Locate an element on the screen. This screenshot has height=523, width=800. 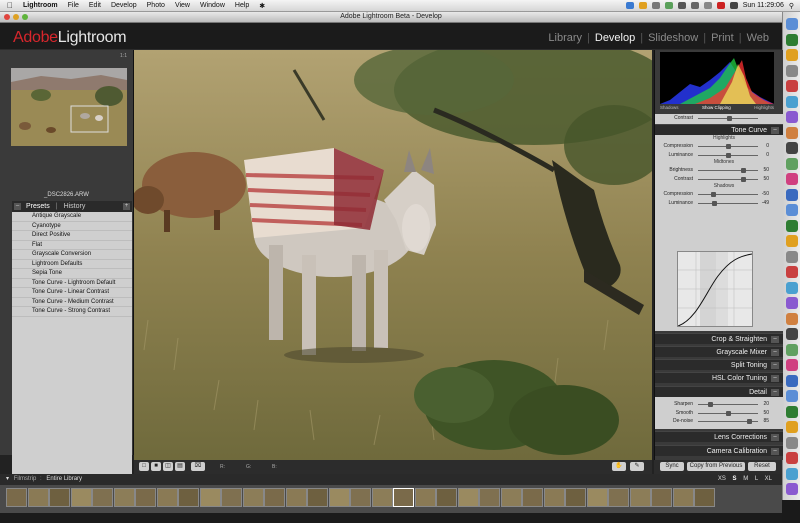
loupe-view-icon: □ is located at coordinates (144, 466).